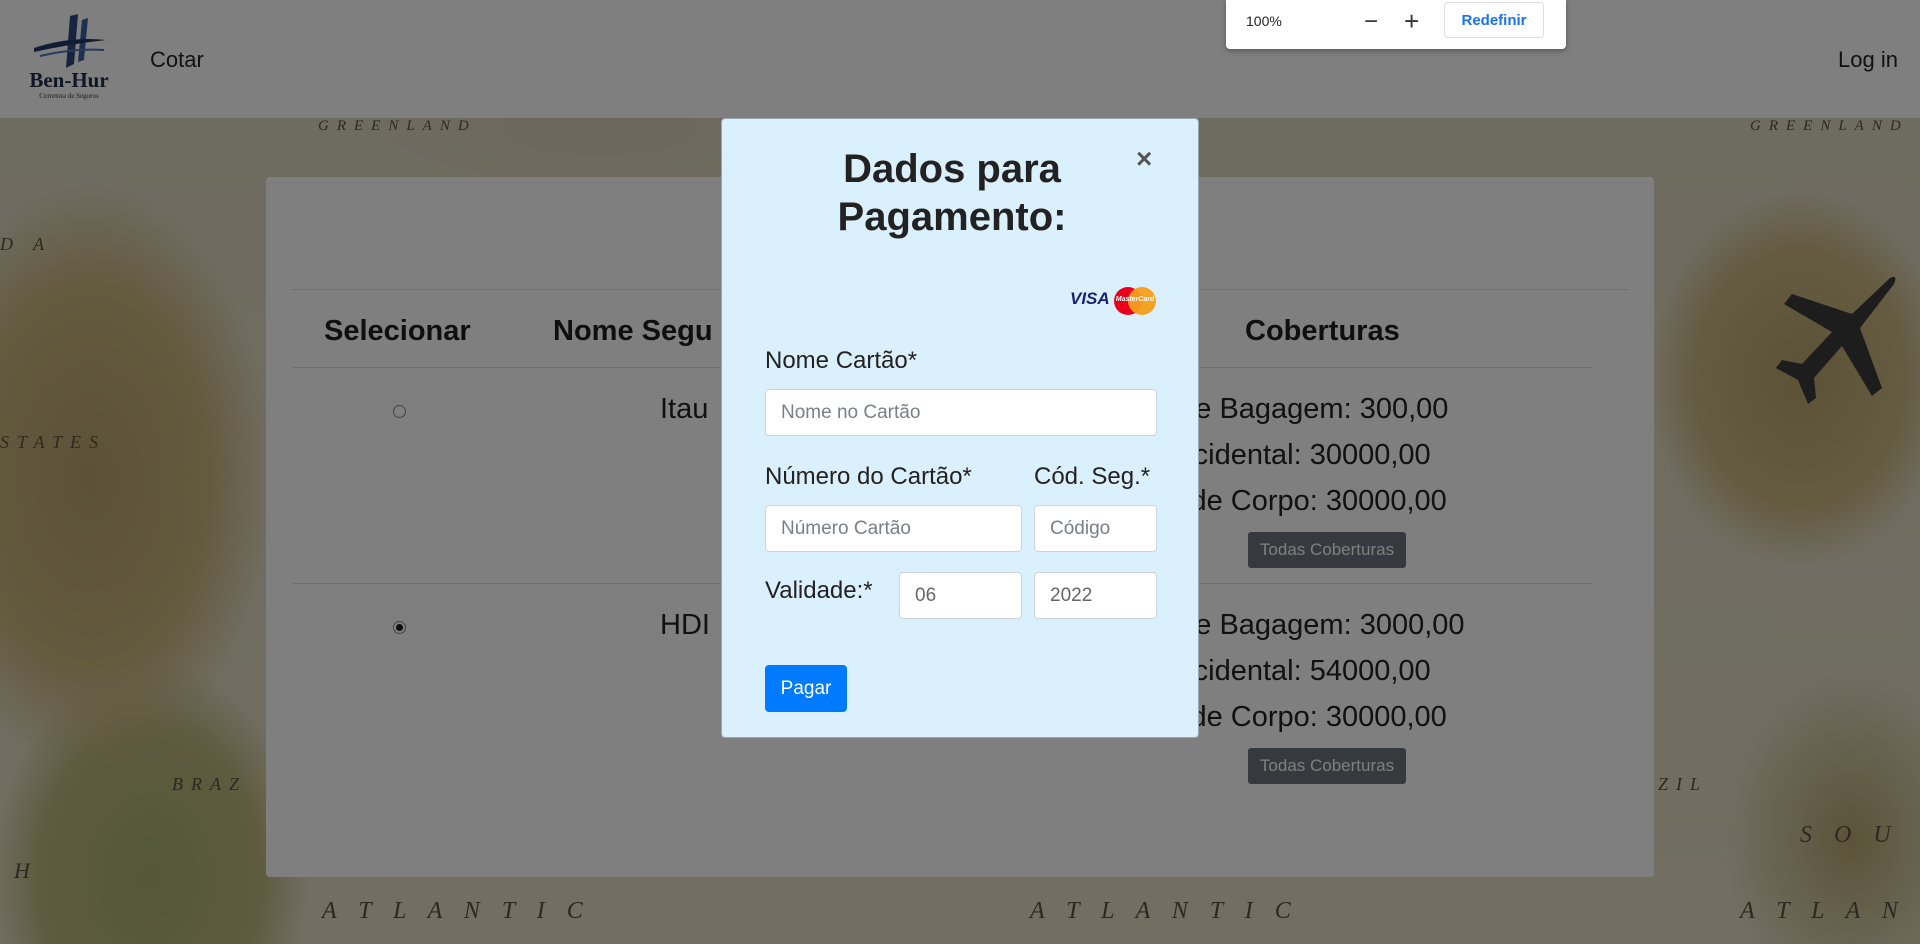 The image size is (1920, 944). I want to click on mastercard-logo-icon: MasterCard, so click(1135, 301).